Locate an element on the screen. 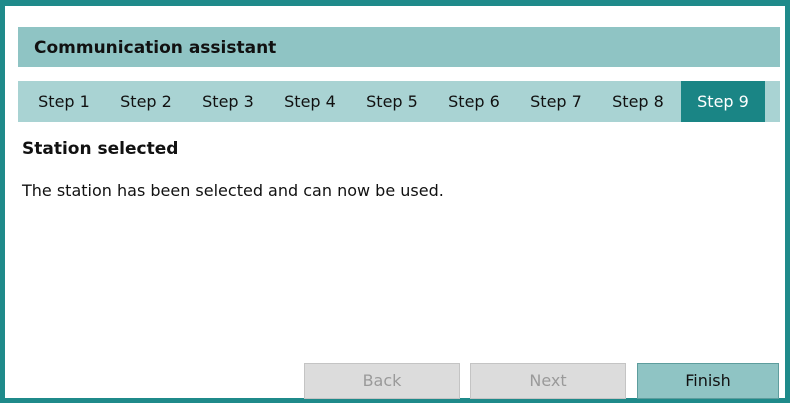 This screenshot has width=790, height=403. step-tab-7: Step 7 is located at coordinates (556, 101).